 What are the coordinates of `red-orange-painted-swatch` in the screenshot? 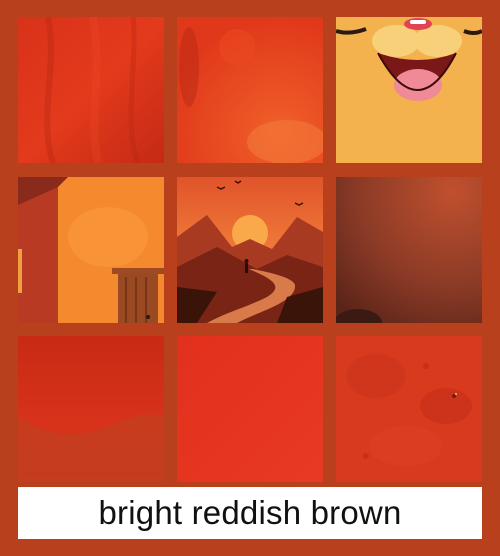 It's located at (250, 90).